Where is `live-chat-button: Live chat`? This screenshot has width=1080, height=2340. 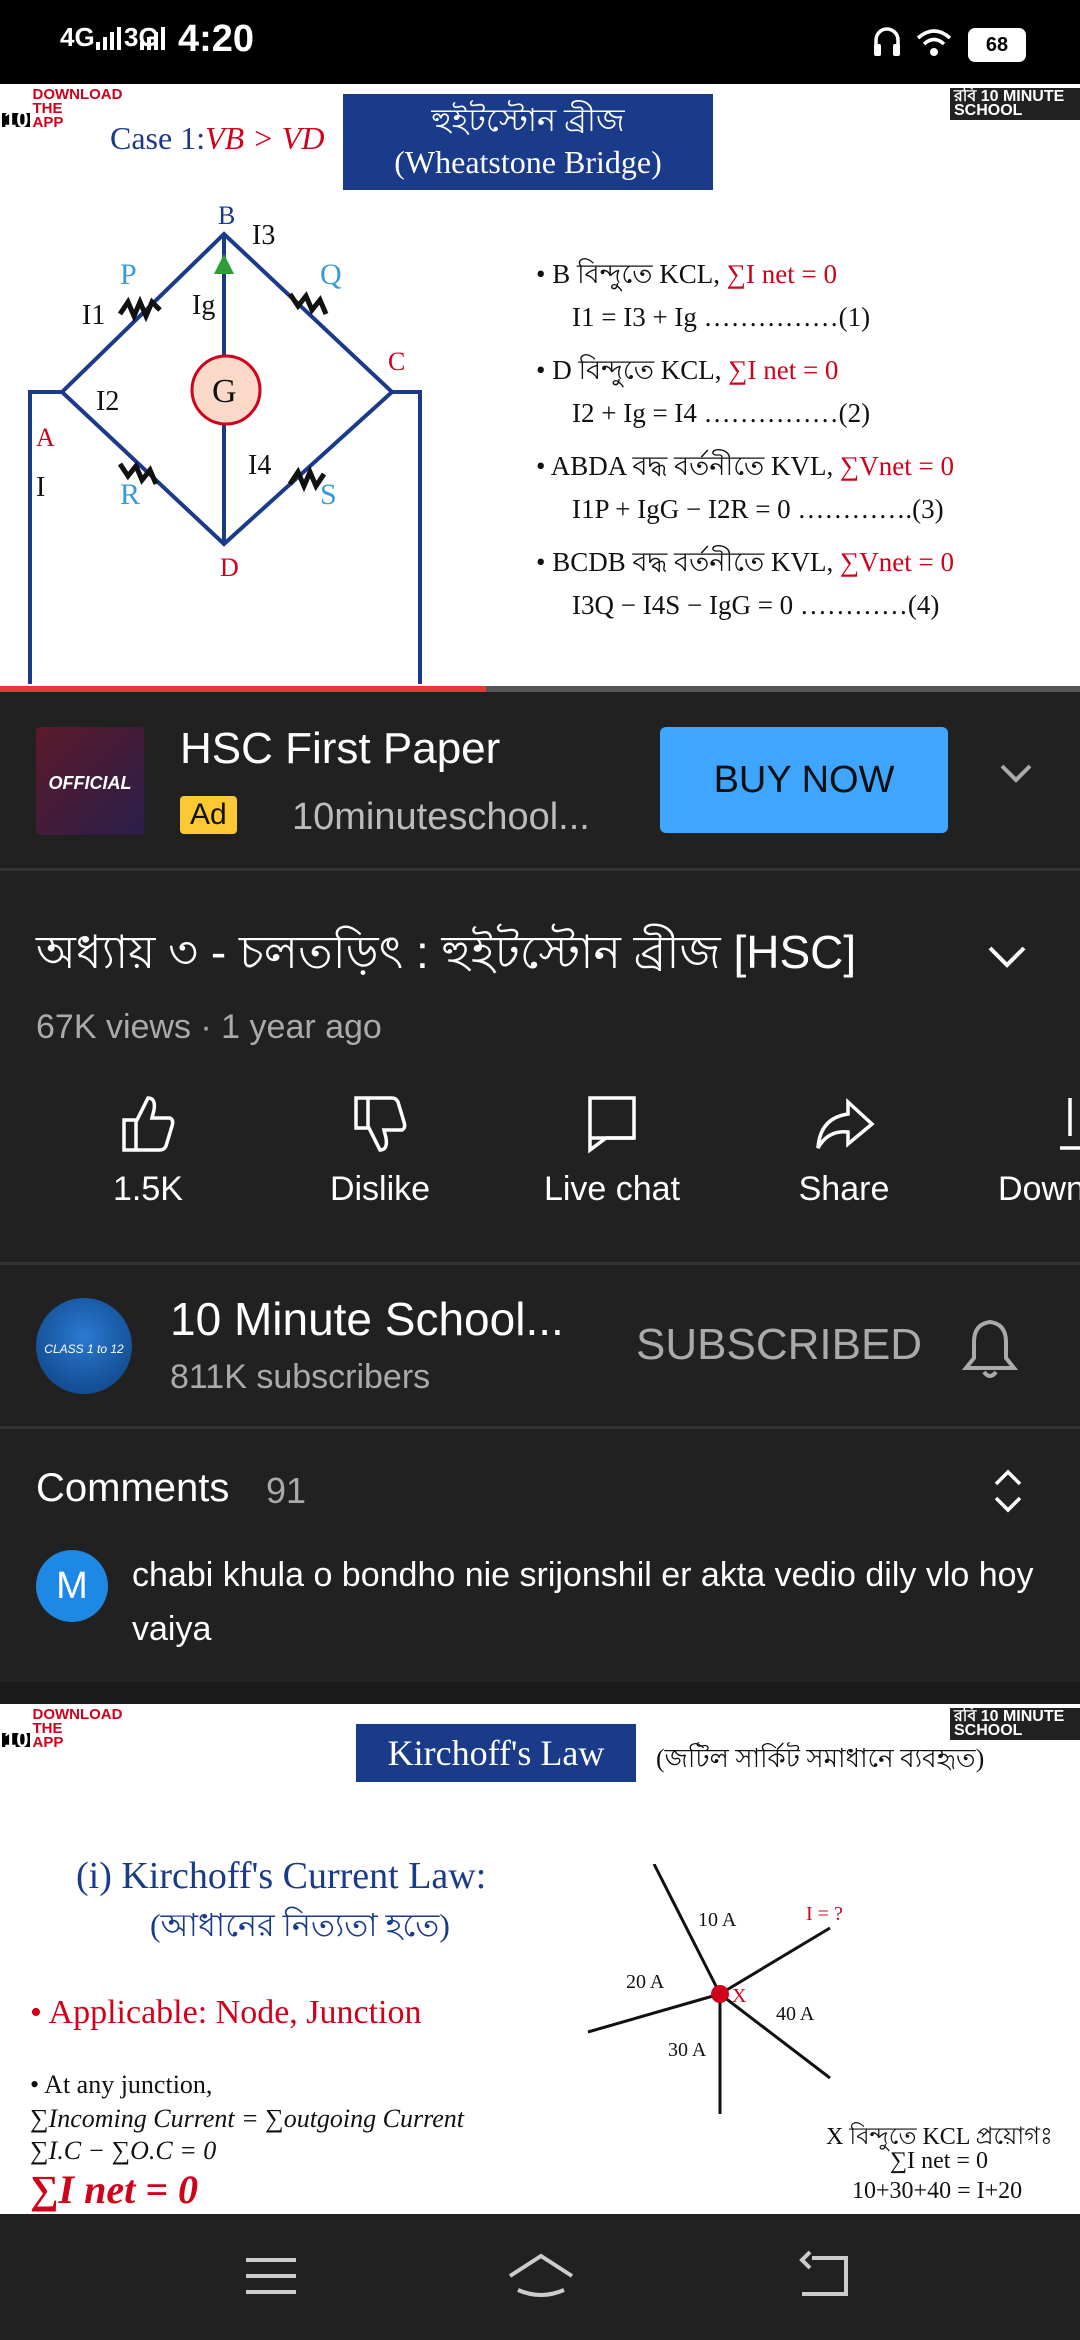
live-chat-button: Live chat is located at coordinates (612, 1150).